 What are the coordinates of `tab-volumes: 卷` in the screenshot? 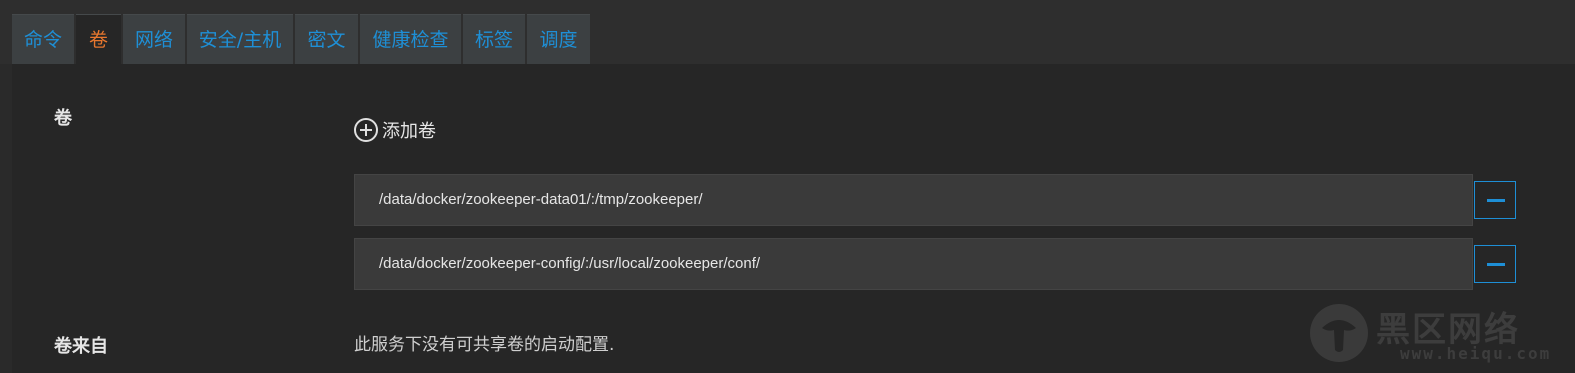 It's located at (98, 40).